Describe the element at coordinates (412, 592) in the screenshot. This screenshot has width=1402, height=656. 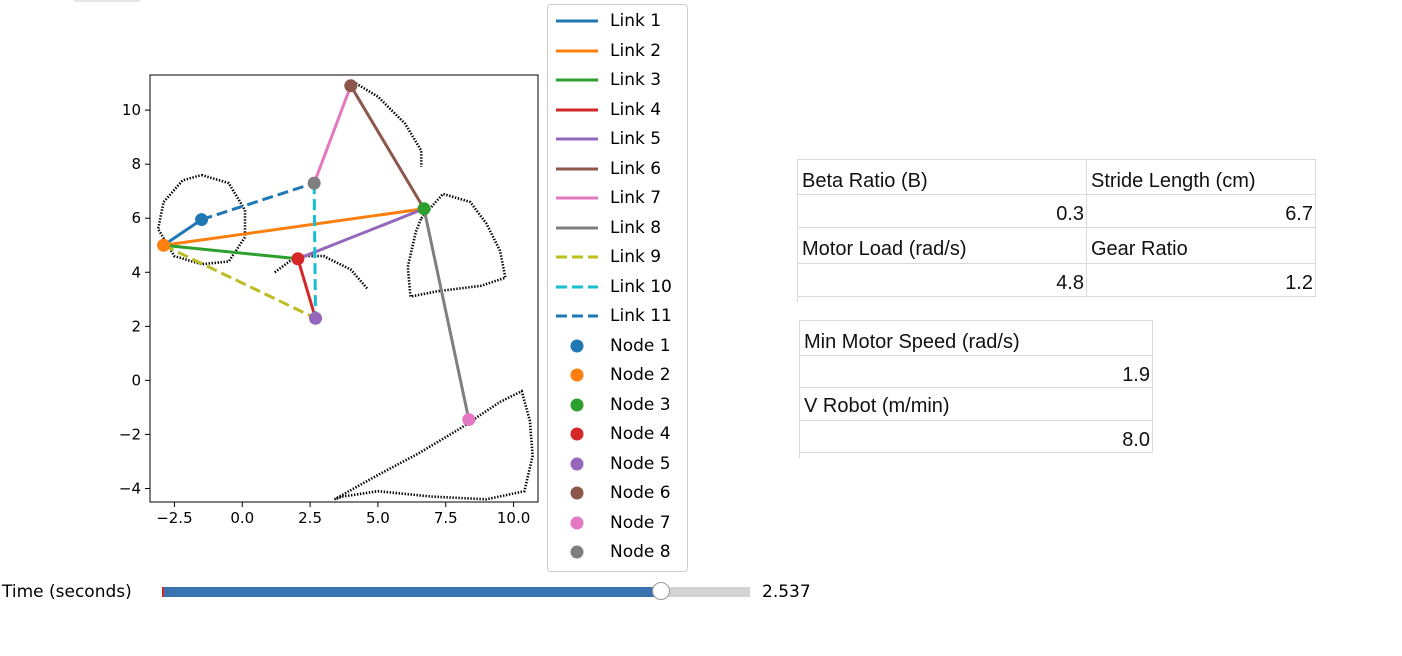
I see `time-slider-fill` at that location.